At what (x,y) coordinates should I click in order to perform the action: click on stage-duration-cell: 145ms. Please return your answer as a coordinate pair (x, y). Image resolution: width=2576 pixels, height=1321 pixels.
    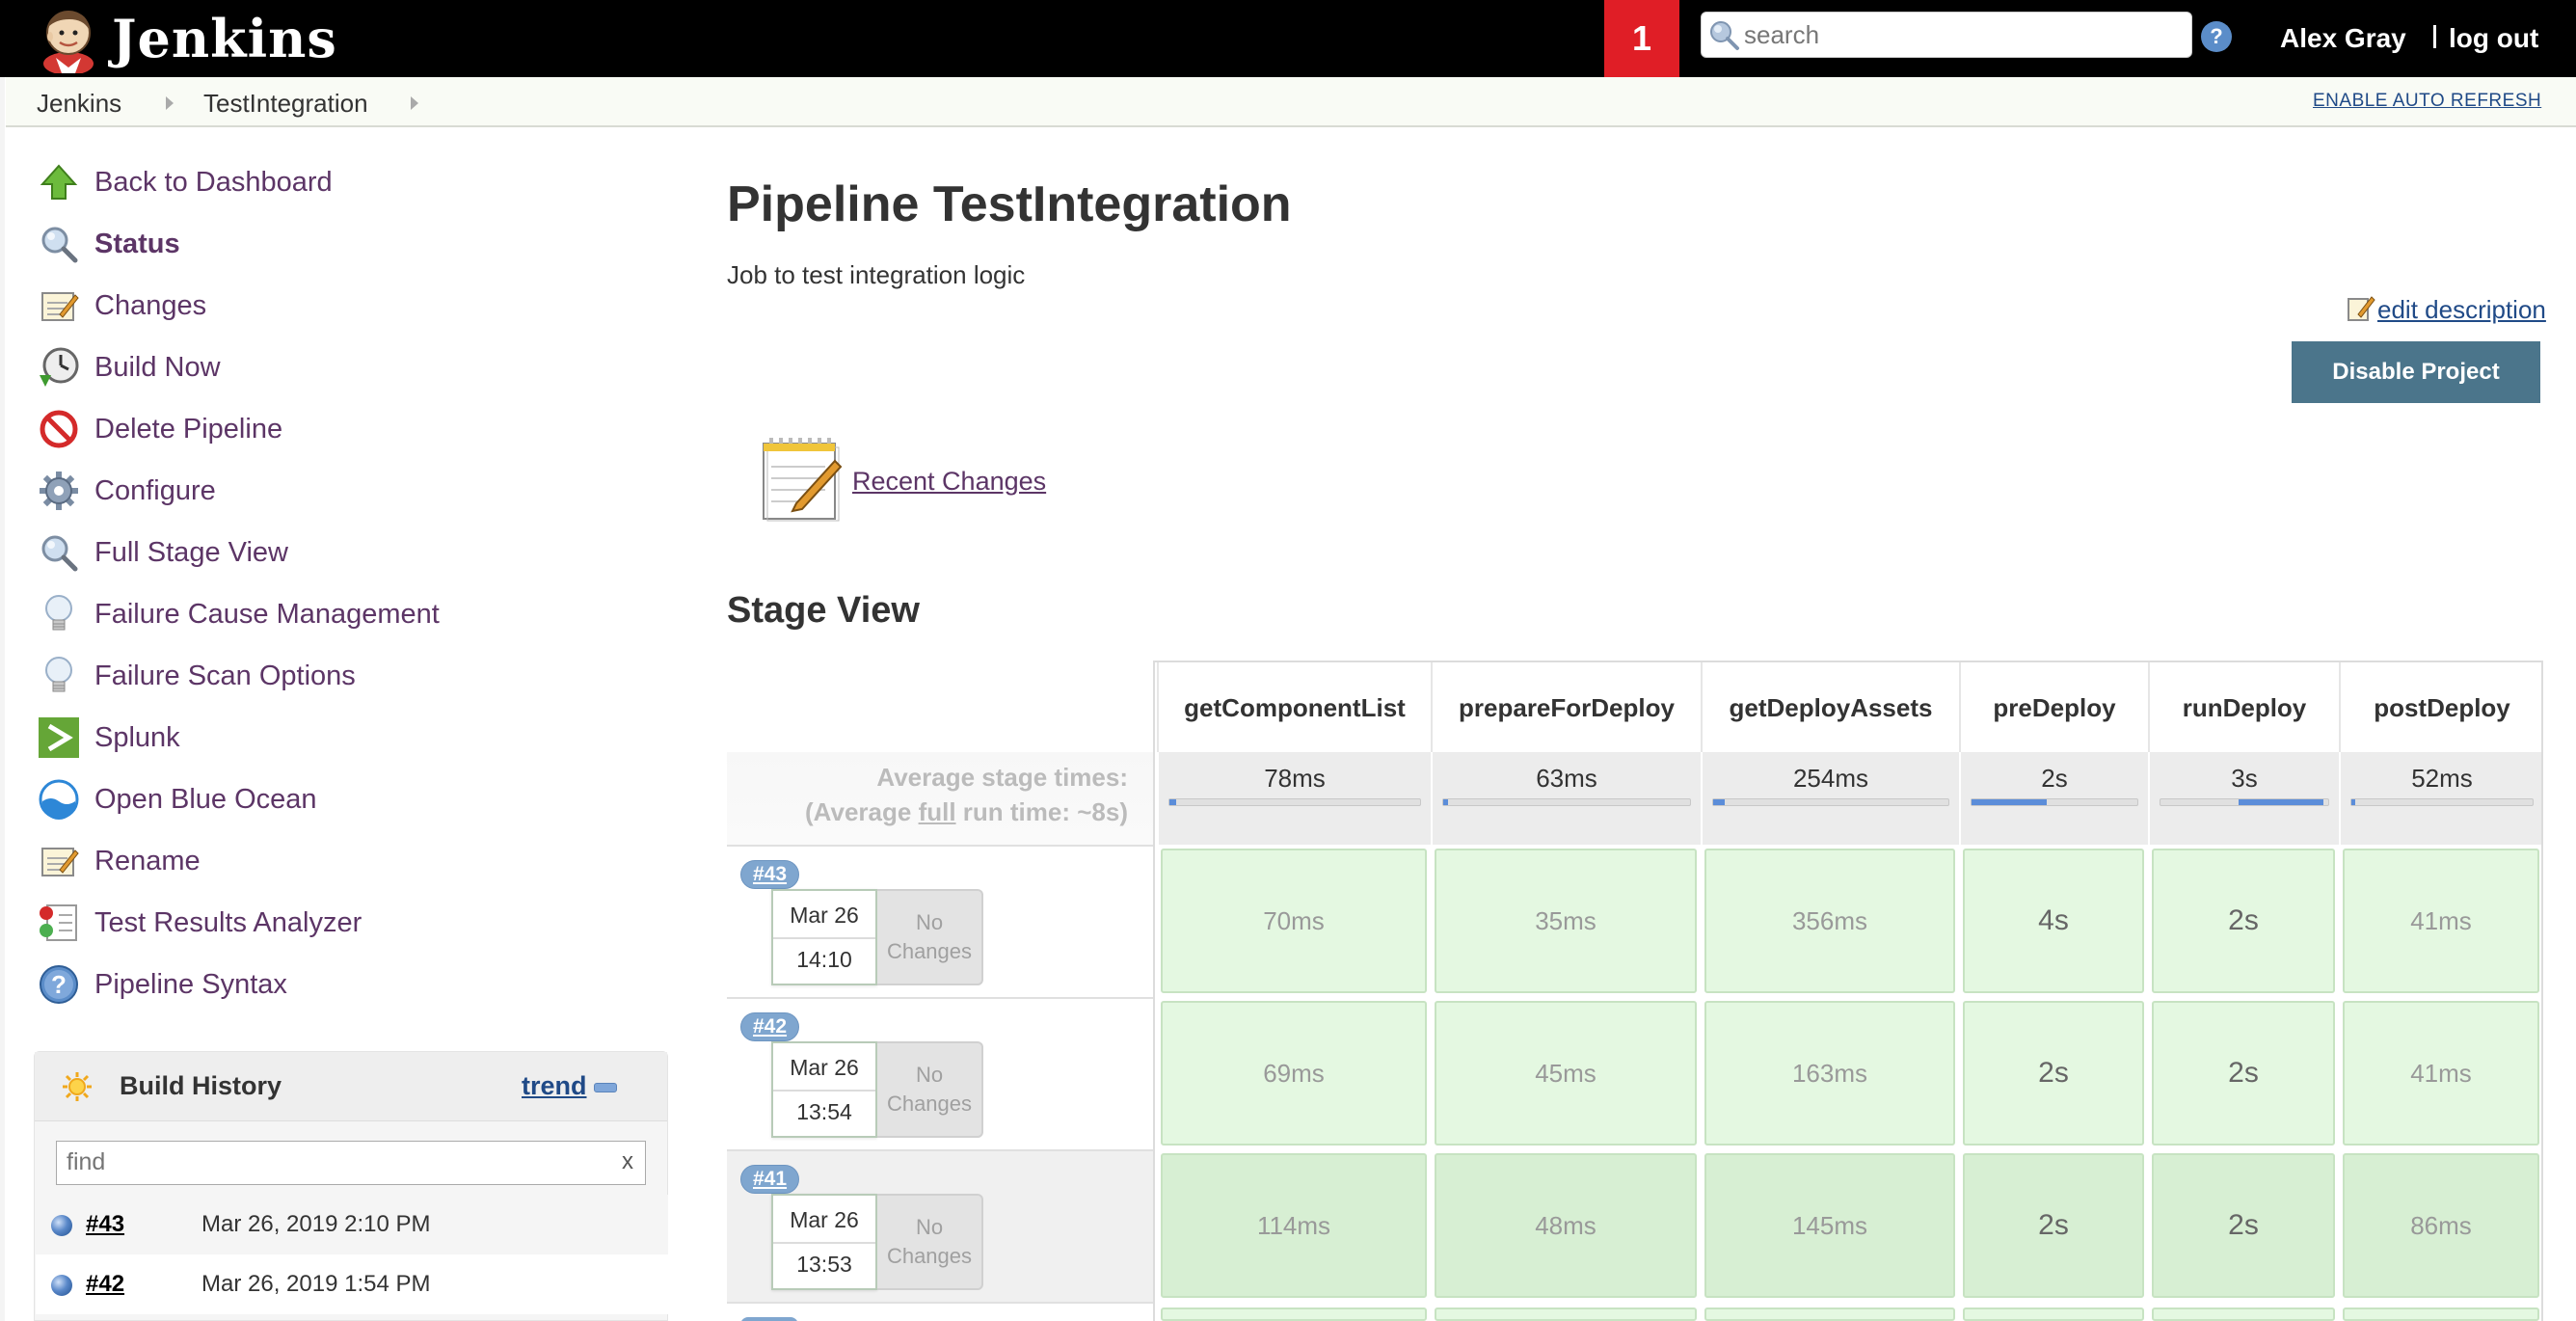
    Looking at the image, I should click on (1830, 1225).